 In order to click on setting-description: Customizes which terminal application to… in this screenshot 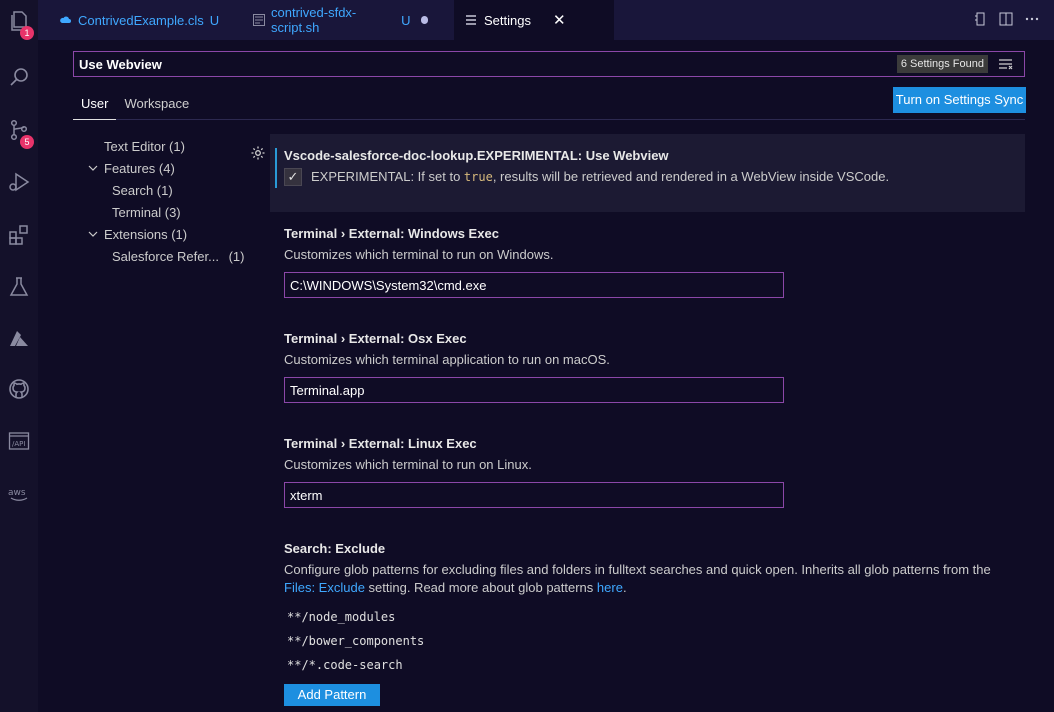, I will do `click(447, 359)`.